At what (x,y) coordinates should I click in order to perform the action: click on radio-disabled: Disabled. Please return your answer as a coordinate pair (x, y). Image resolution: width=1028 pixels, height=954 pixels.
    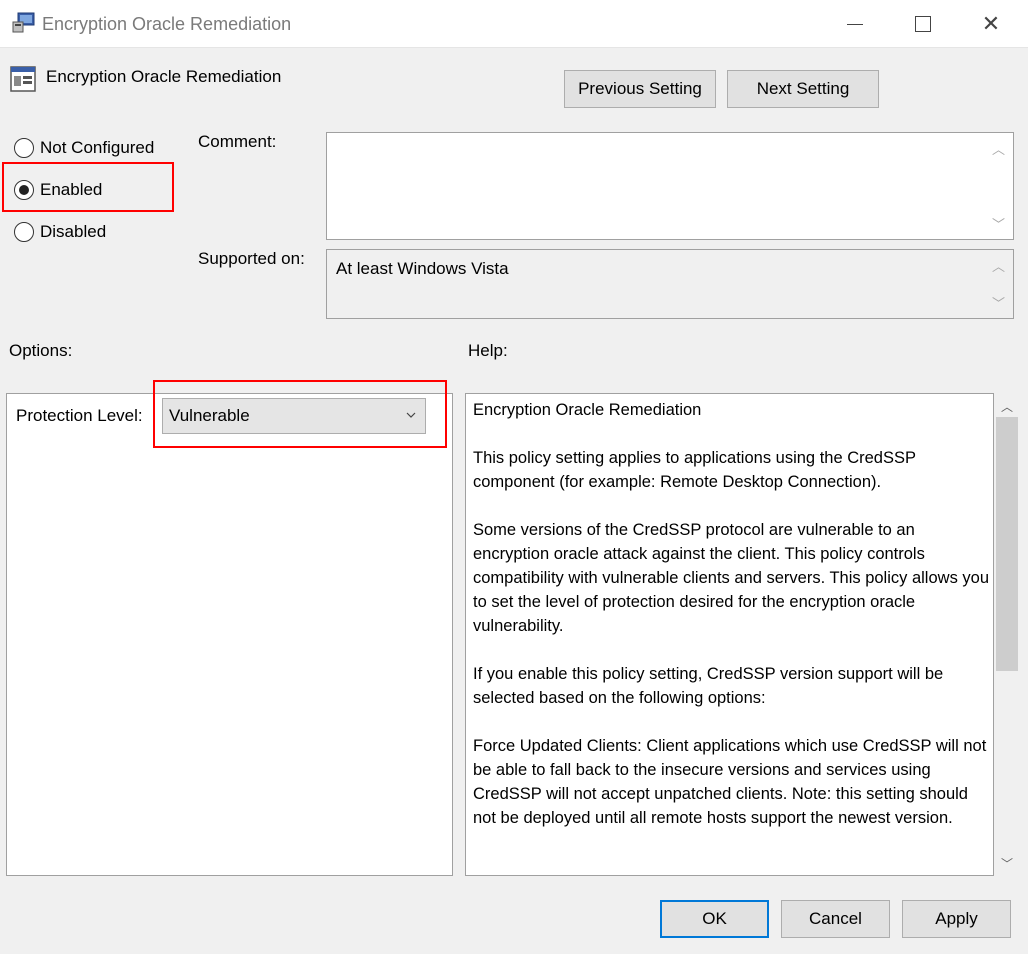
    Looking at the image, I should click on (60, 232).